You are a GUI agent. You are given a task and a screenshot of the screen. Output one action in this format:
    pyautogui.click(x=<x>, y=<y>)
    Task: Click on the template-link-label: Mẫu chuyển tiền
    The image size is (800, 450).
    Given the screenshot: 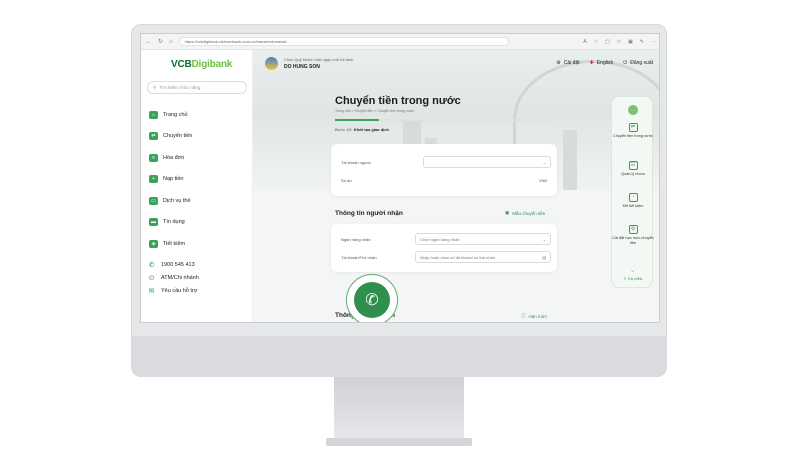 What is the action you would take?
    pyautogui.click(x=529, y=213)
    